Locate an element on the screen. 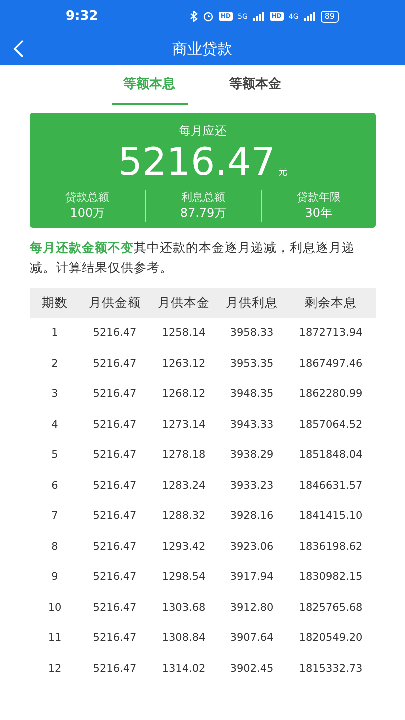 The width and height of the screenshot is (405, 720). table-cell-text: 1 is located at coordinates (55, 333).